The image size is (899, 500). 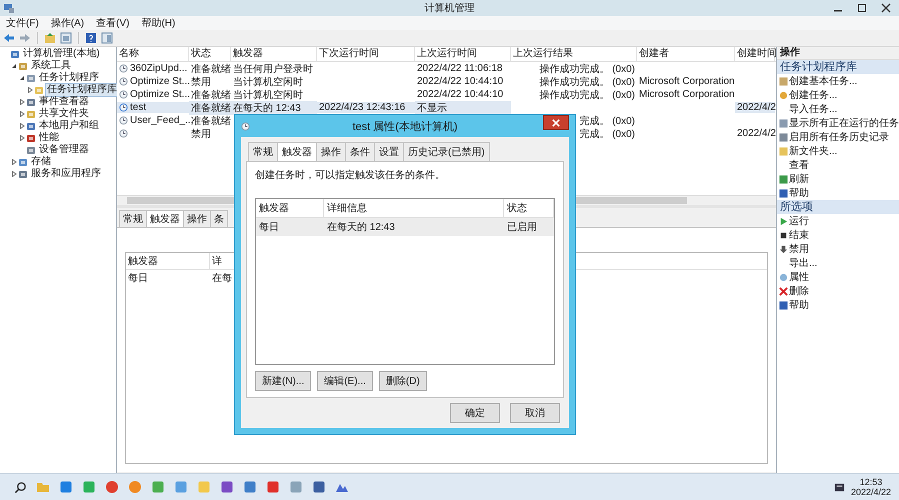 What do you see at coordinates (686, 54) in the screenshot?
I see `column-header: 创建者` at bounding box center [686, 54].